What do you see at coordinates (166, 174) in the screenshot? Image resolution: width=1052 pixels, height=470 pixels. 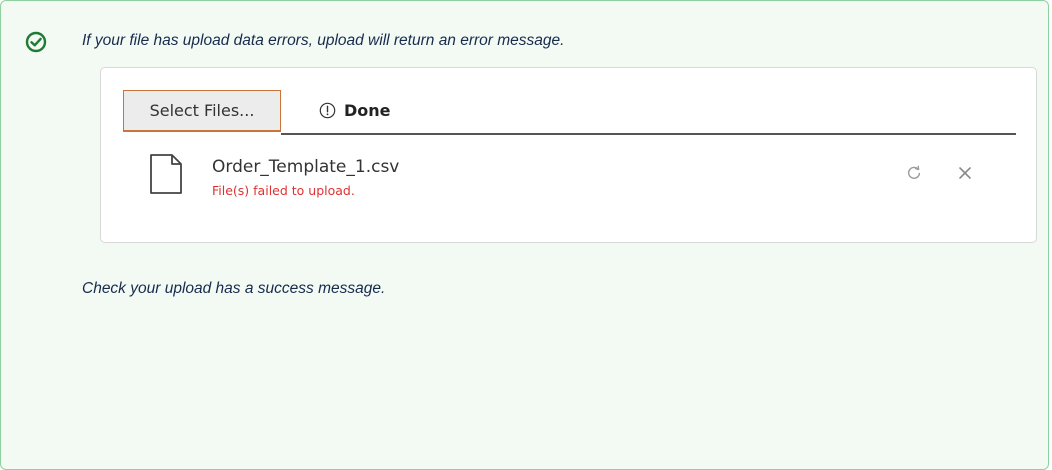 I see `file-icon` at bounding box center [166, 174].